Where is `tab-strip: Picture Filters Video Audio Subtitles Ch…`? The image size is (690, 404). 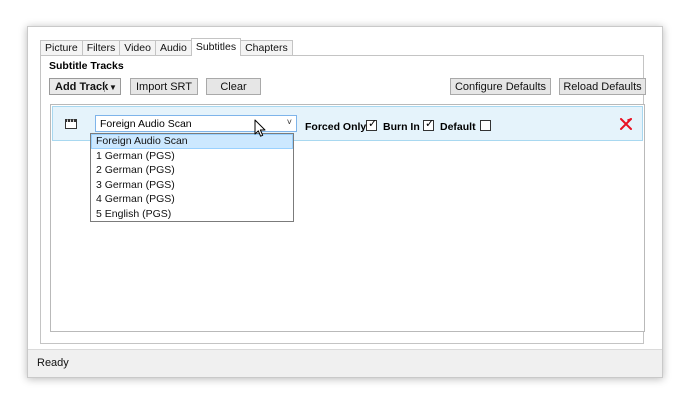
tab-strip: Picture Filters Video Audio Subtitles Ch… is located at coordinates (166, 47).